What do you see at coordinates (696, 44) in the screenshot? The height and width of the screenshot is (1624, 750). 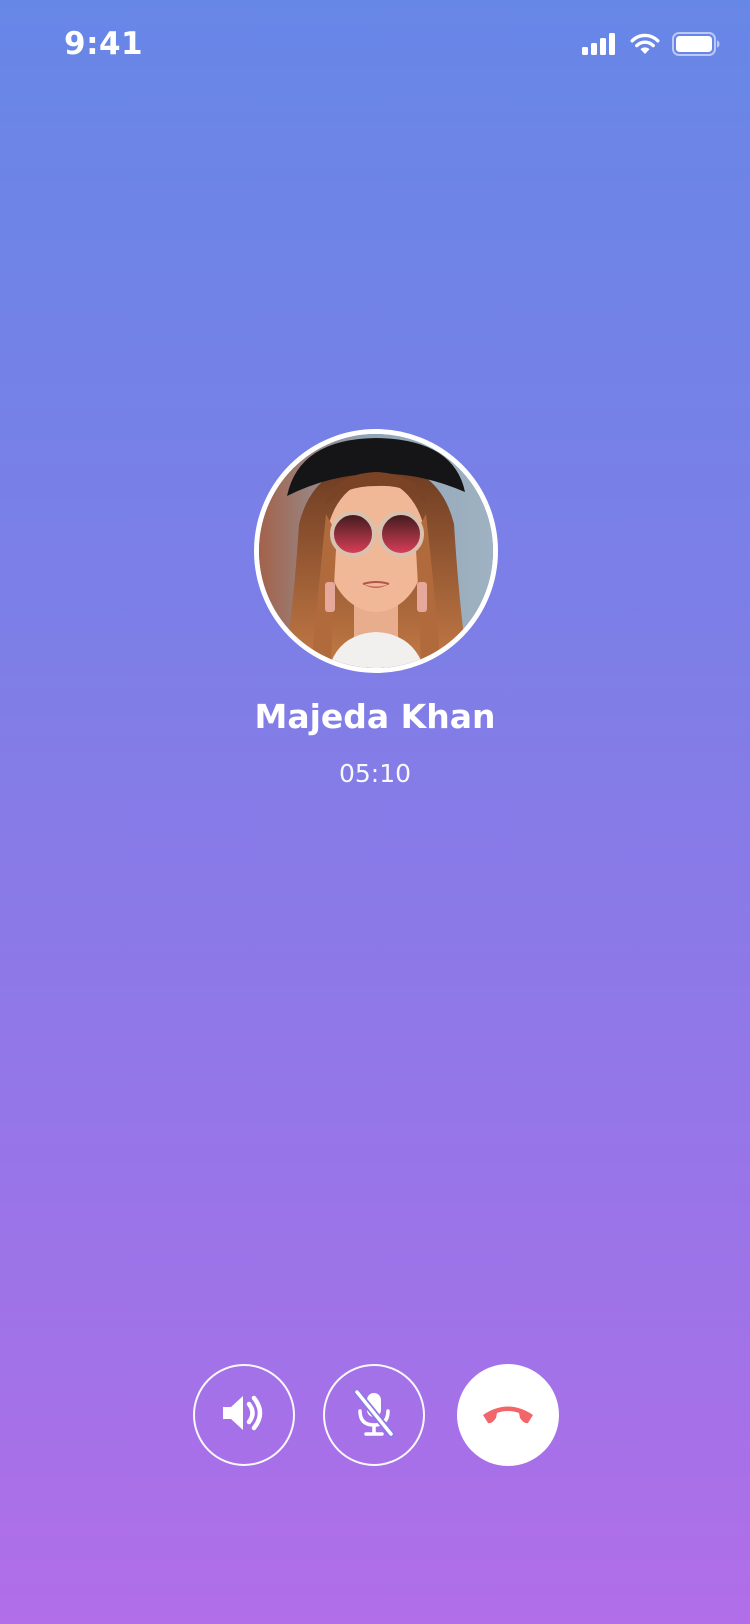 I see `battery-icon` at bounding box center [696, 44].